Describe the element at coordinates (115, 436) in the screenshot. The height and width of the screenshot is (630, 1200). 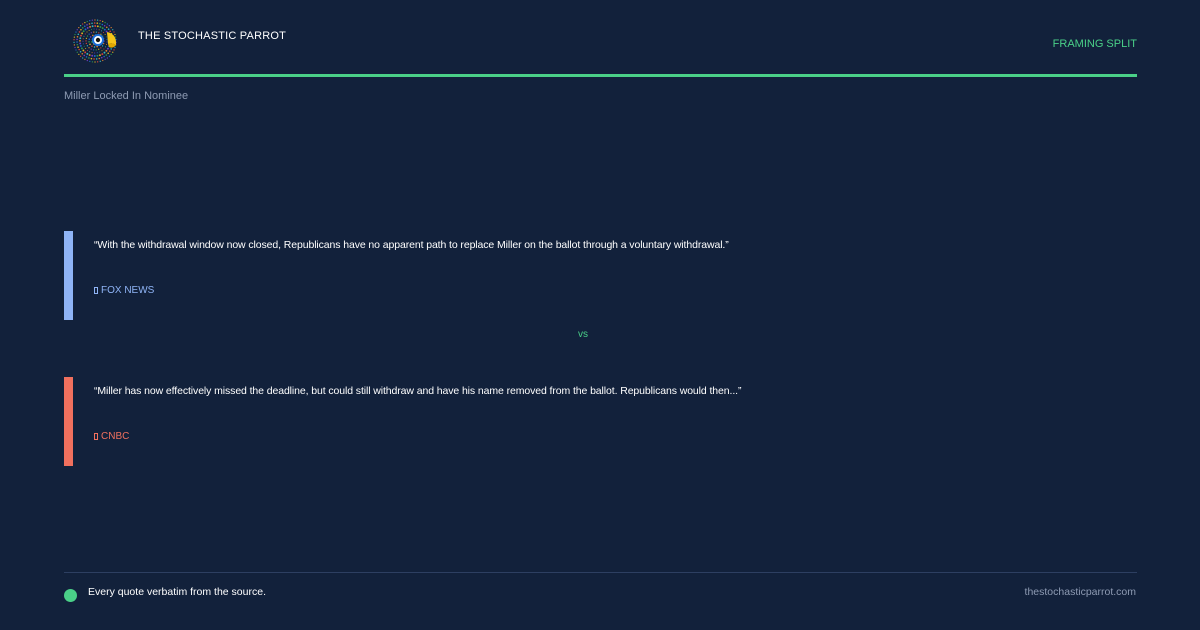
I see `source-name: CNBC` at that location.